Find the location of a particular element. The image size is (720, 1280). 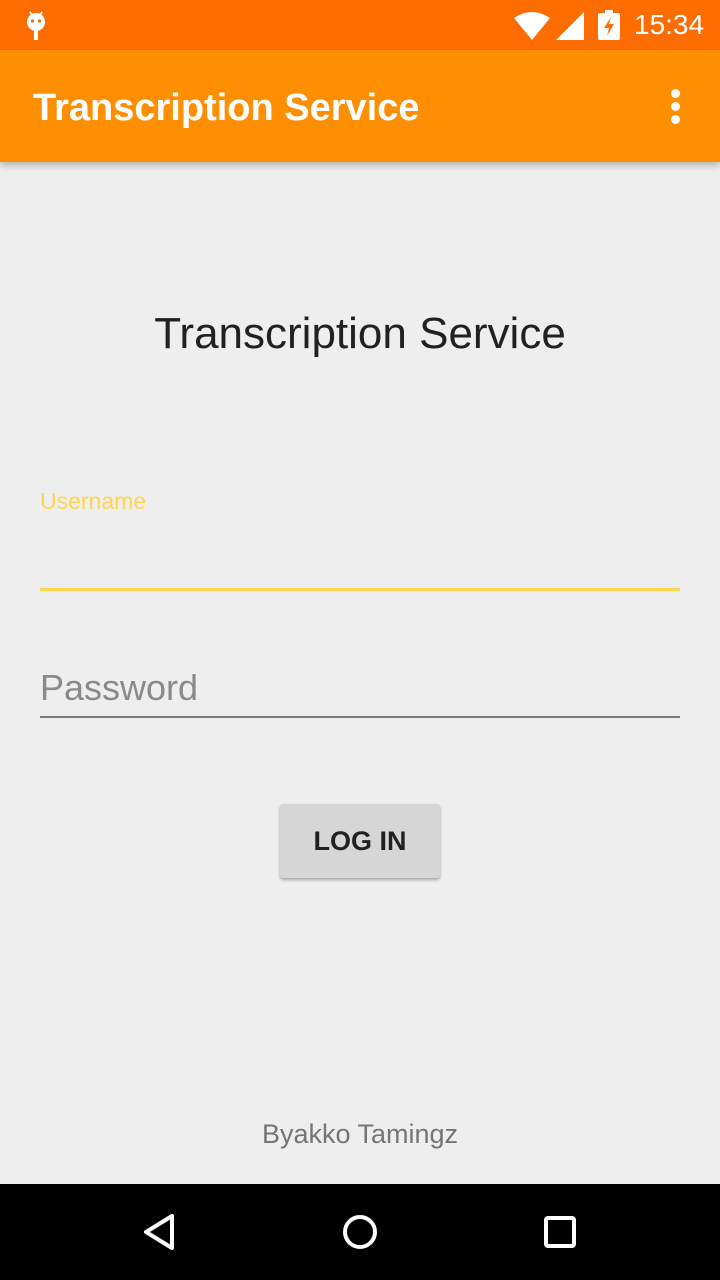

android-icon is located at coordinates (36, 25).